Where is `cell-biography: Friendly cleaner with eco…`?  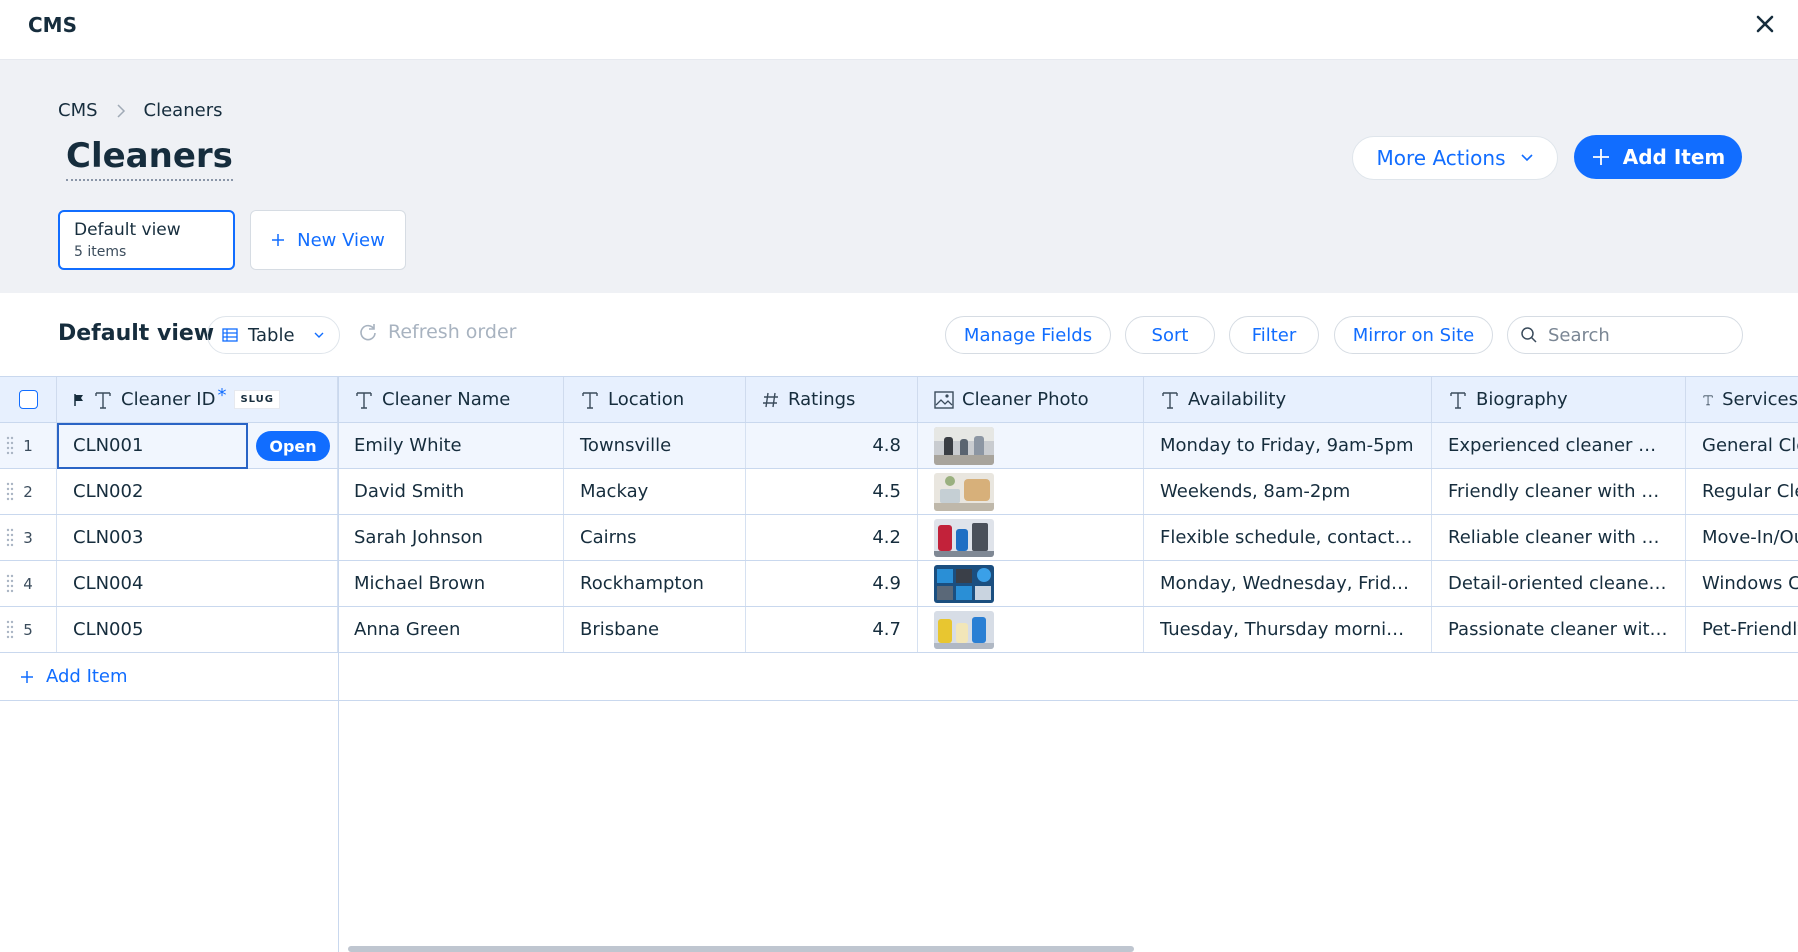
cell-biography: Friendly cleaner with eco… is located at coordinates (1559, 491).